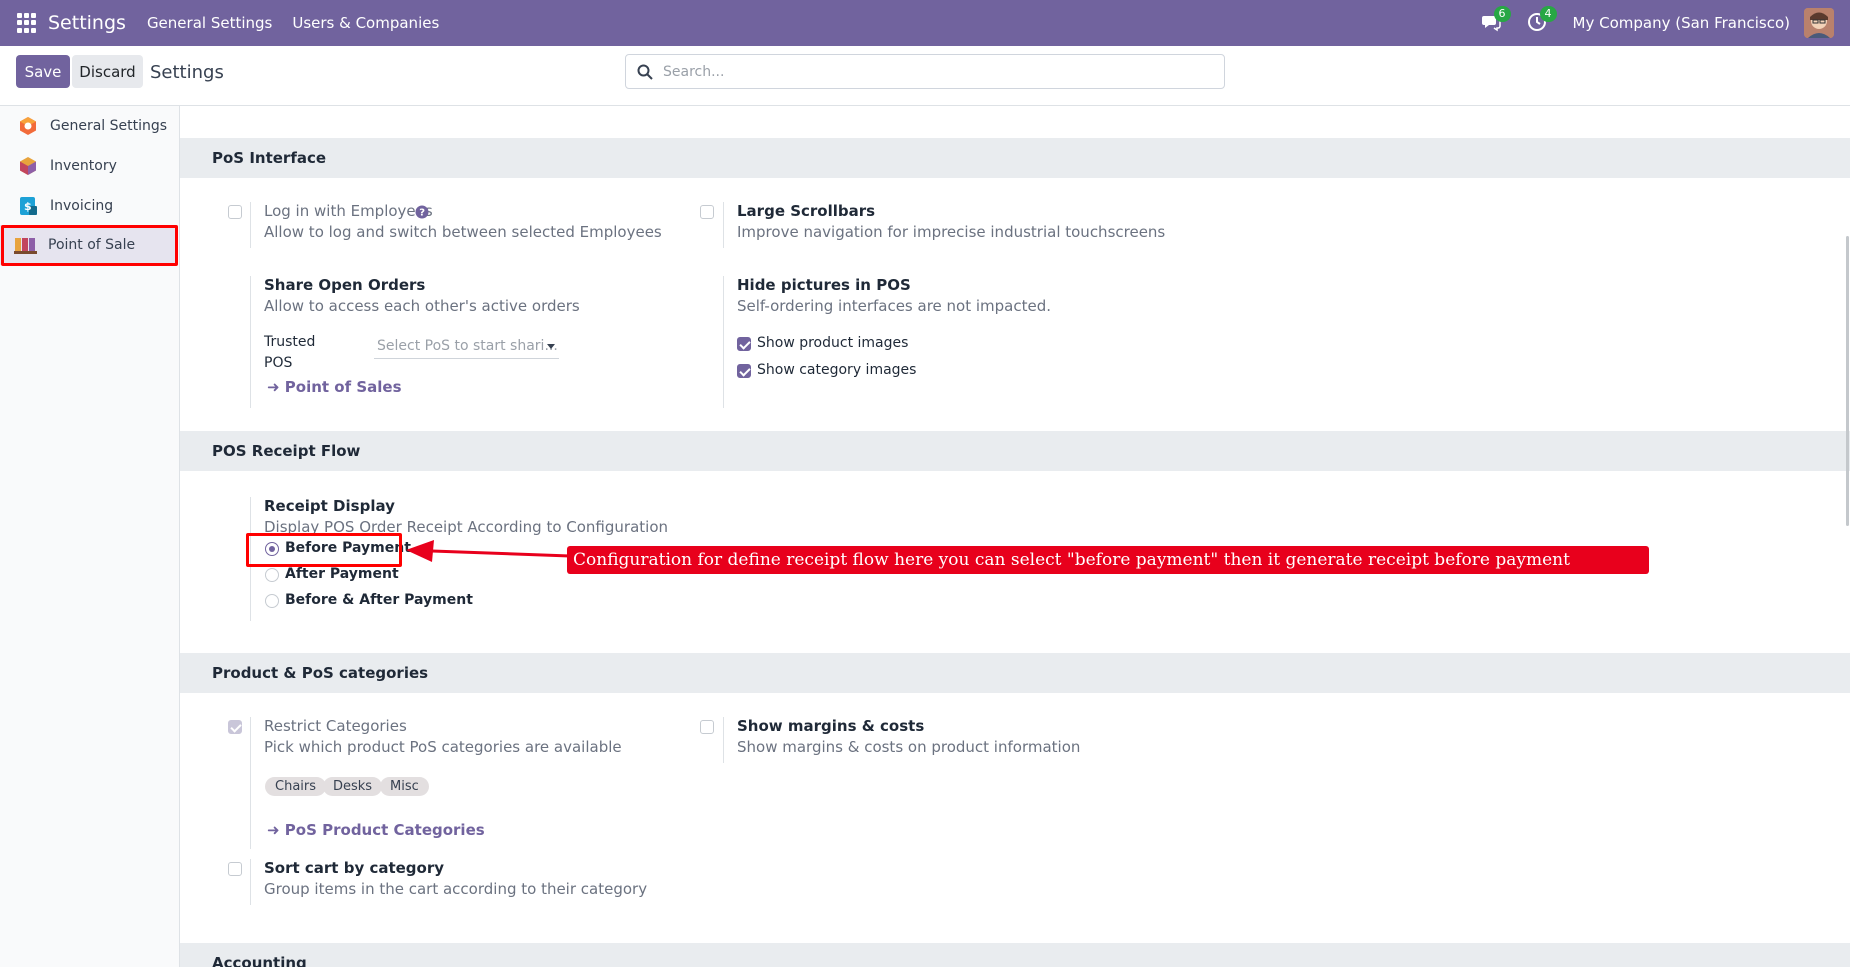 The height and width of the screenshot is (967, 1850). What do you see at coordinates (1819, 23) in the screenshot?
I see `user-avatar` at bounding box center [1819, 23].